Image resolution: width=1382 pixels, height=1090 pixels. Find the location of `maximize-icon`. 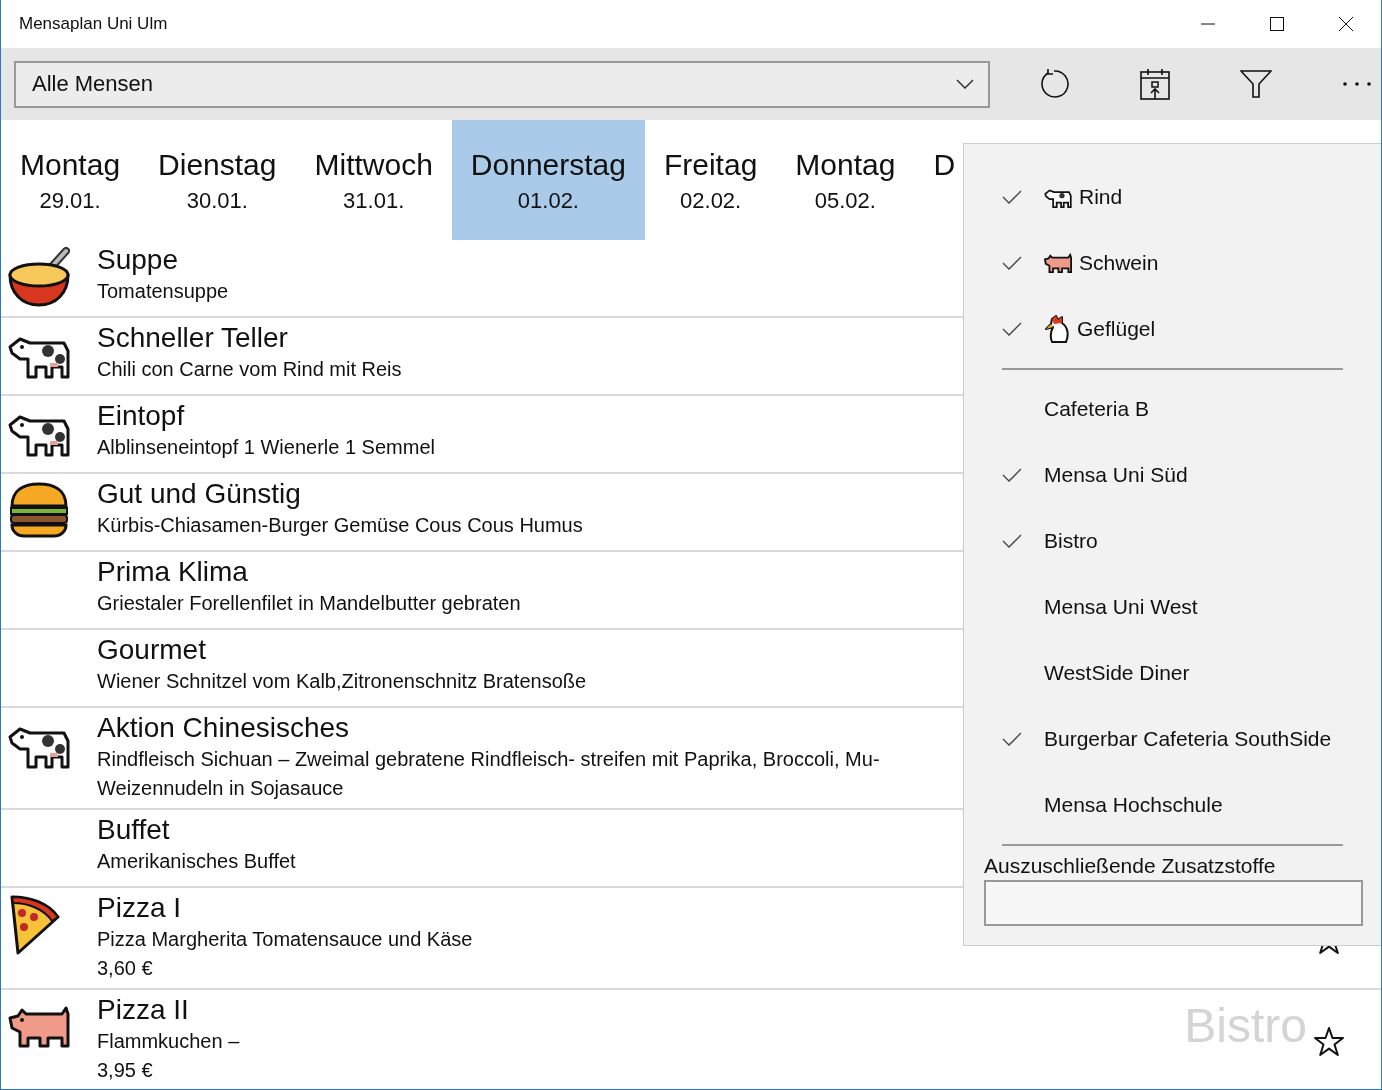

maximize-icon is located at coordinates (1277, 24).